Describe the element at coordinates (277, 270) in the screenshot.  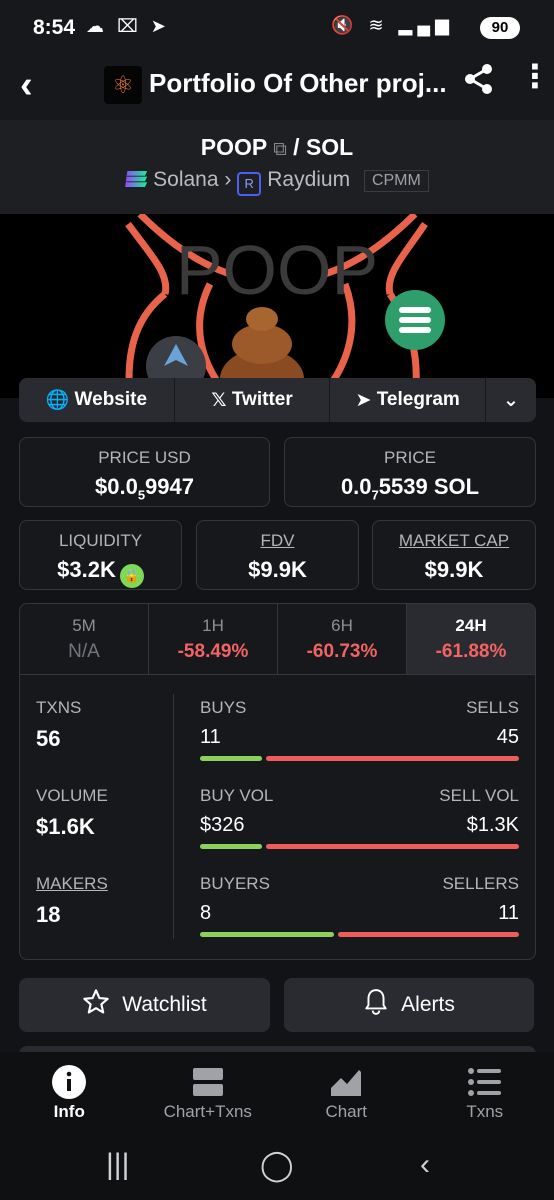
I see `banner-title: POOP` at that location.